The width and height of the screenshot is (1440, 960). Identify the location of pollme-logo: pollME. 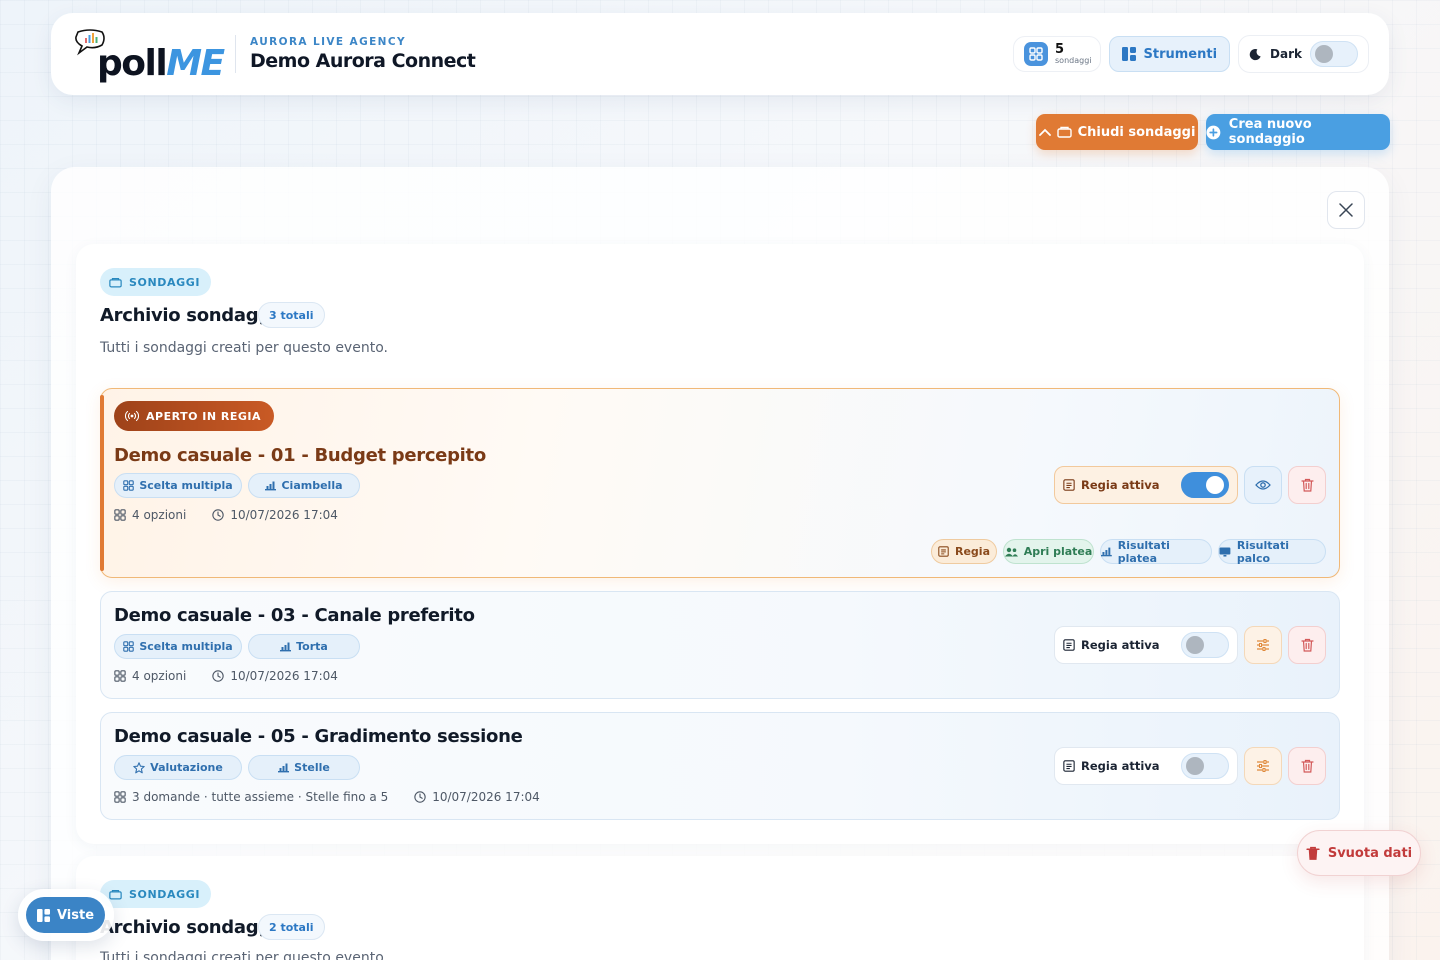
(148, 55).